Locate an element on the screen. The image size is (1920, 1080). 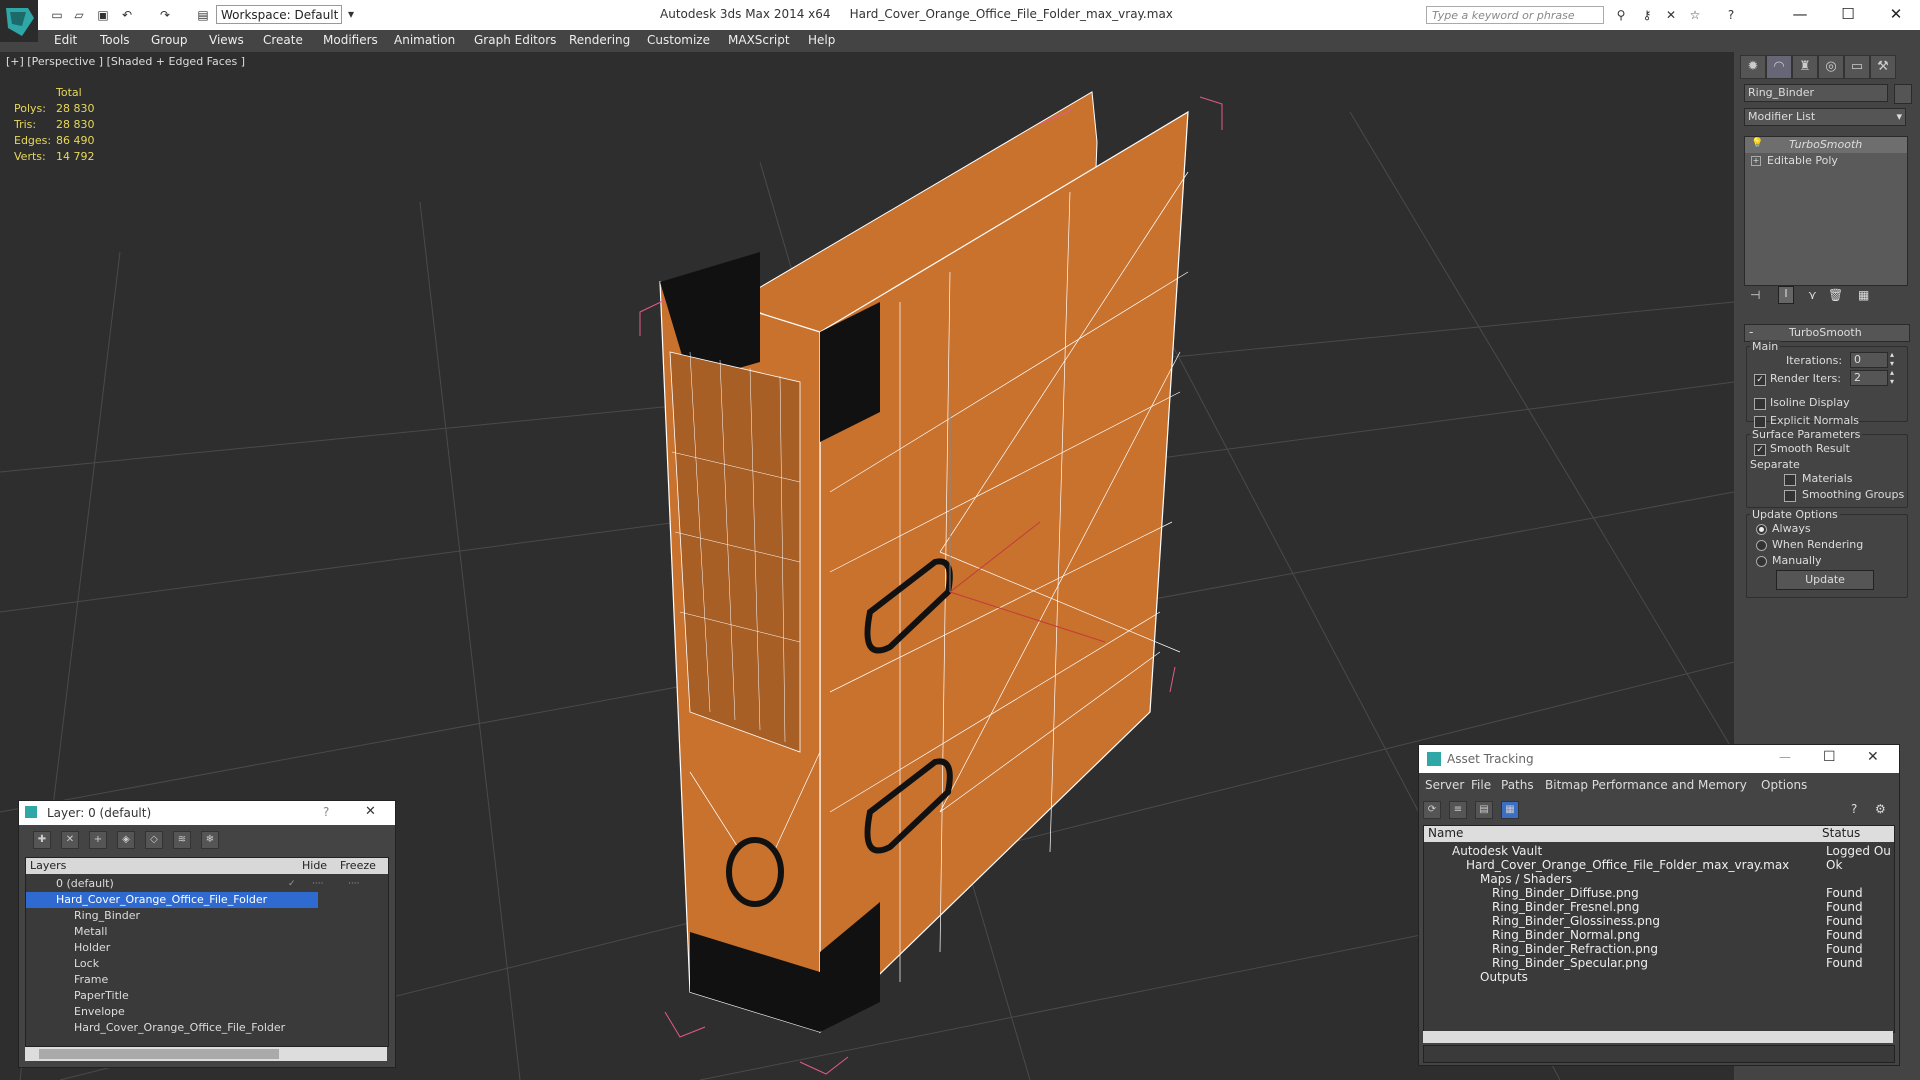
render-iters-spinner: 2 is located at coordinates (1869, 378).